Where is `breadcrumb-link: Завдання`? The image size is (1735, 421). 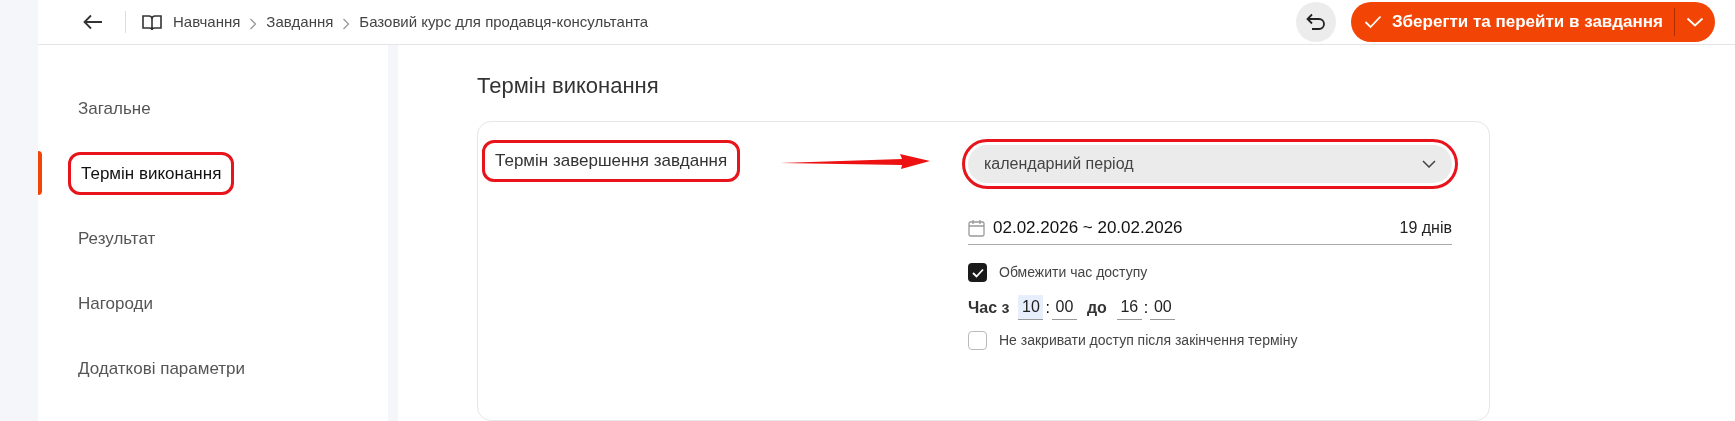 breadcrumb-link: Завдання is located at coordinates (300, 22).